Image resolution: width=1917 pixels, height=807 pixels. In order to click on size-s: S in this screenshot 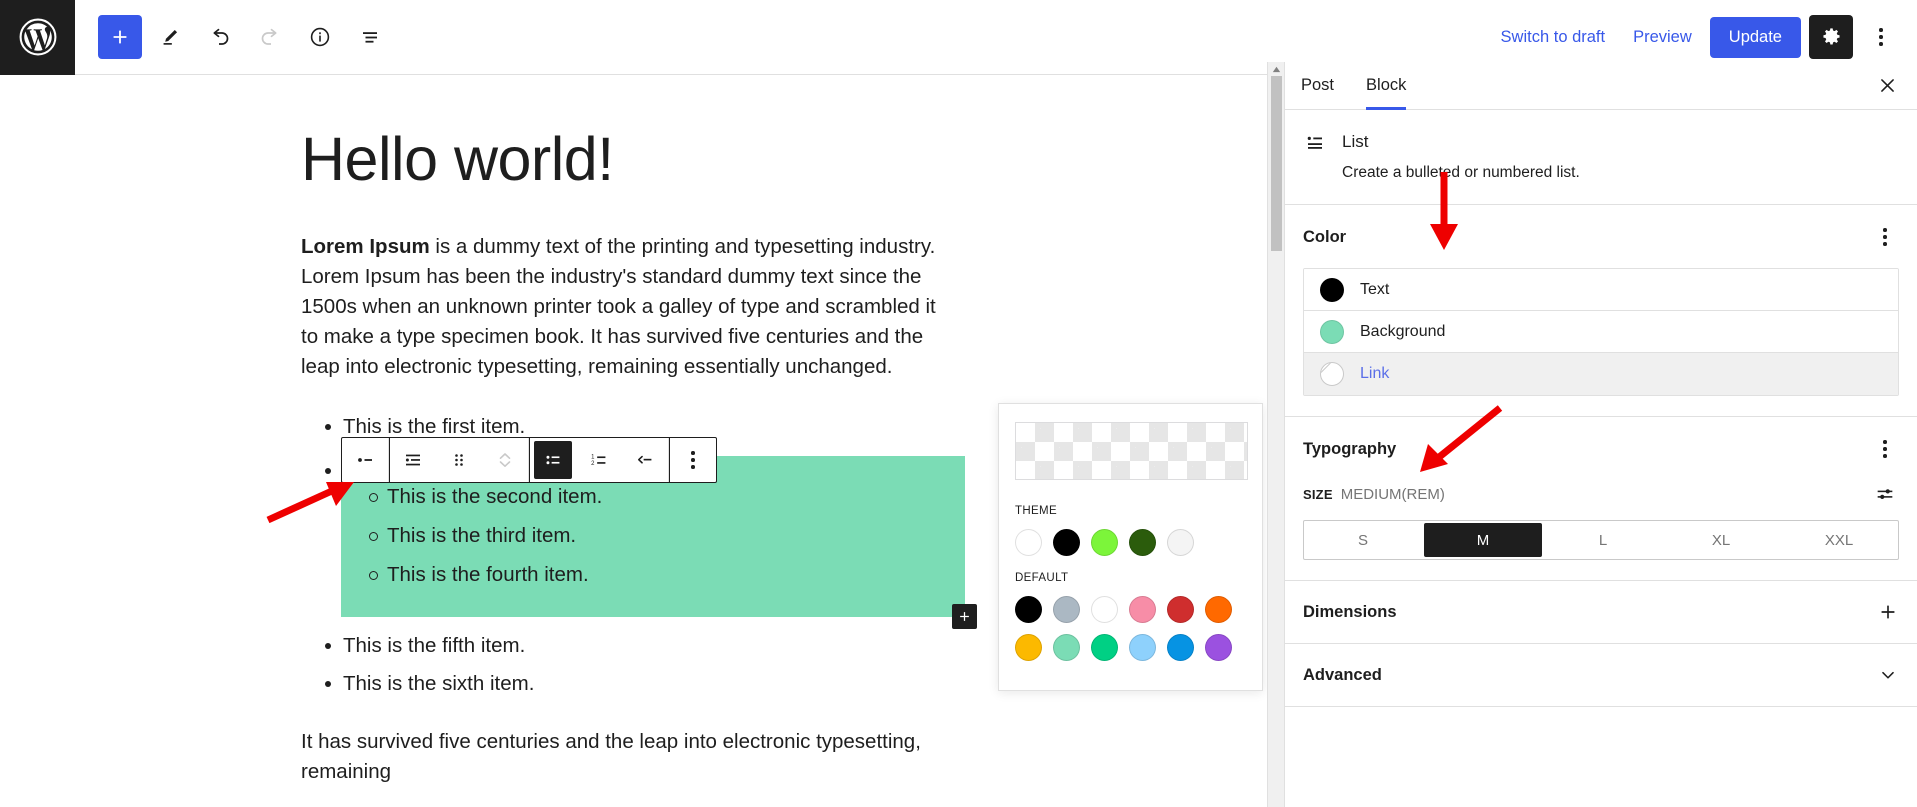, I will do `click(1363, 540)`.